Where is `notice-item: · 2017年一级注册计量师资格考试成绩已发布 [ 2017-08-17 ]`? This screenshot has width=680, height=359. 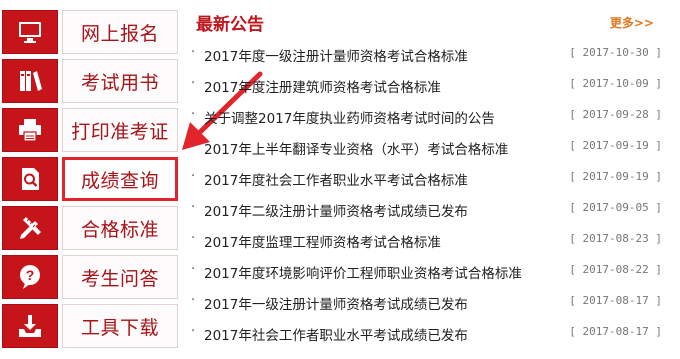
notice-item: · 2017年一级注册计量师资格考试成绩已发布 [ 2017-08-17 ] is located at coordinates (430, 304).